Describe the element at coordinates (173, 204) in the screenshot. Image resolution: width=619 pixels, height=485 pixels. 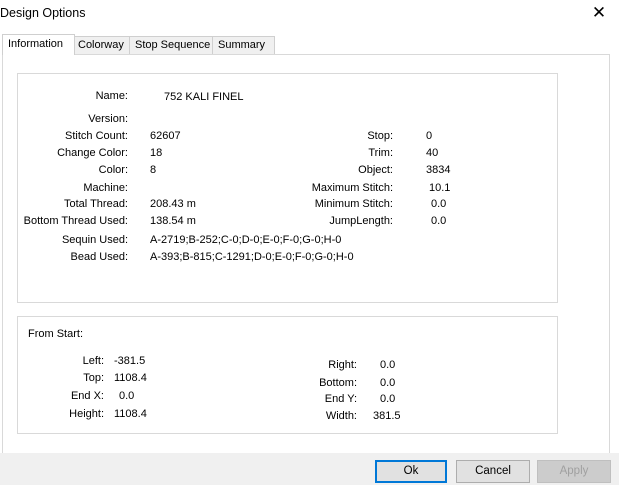
I see `total-thread-value: 208.43 m` at that location.